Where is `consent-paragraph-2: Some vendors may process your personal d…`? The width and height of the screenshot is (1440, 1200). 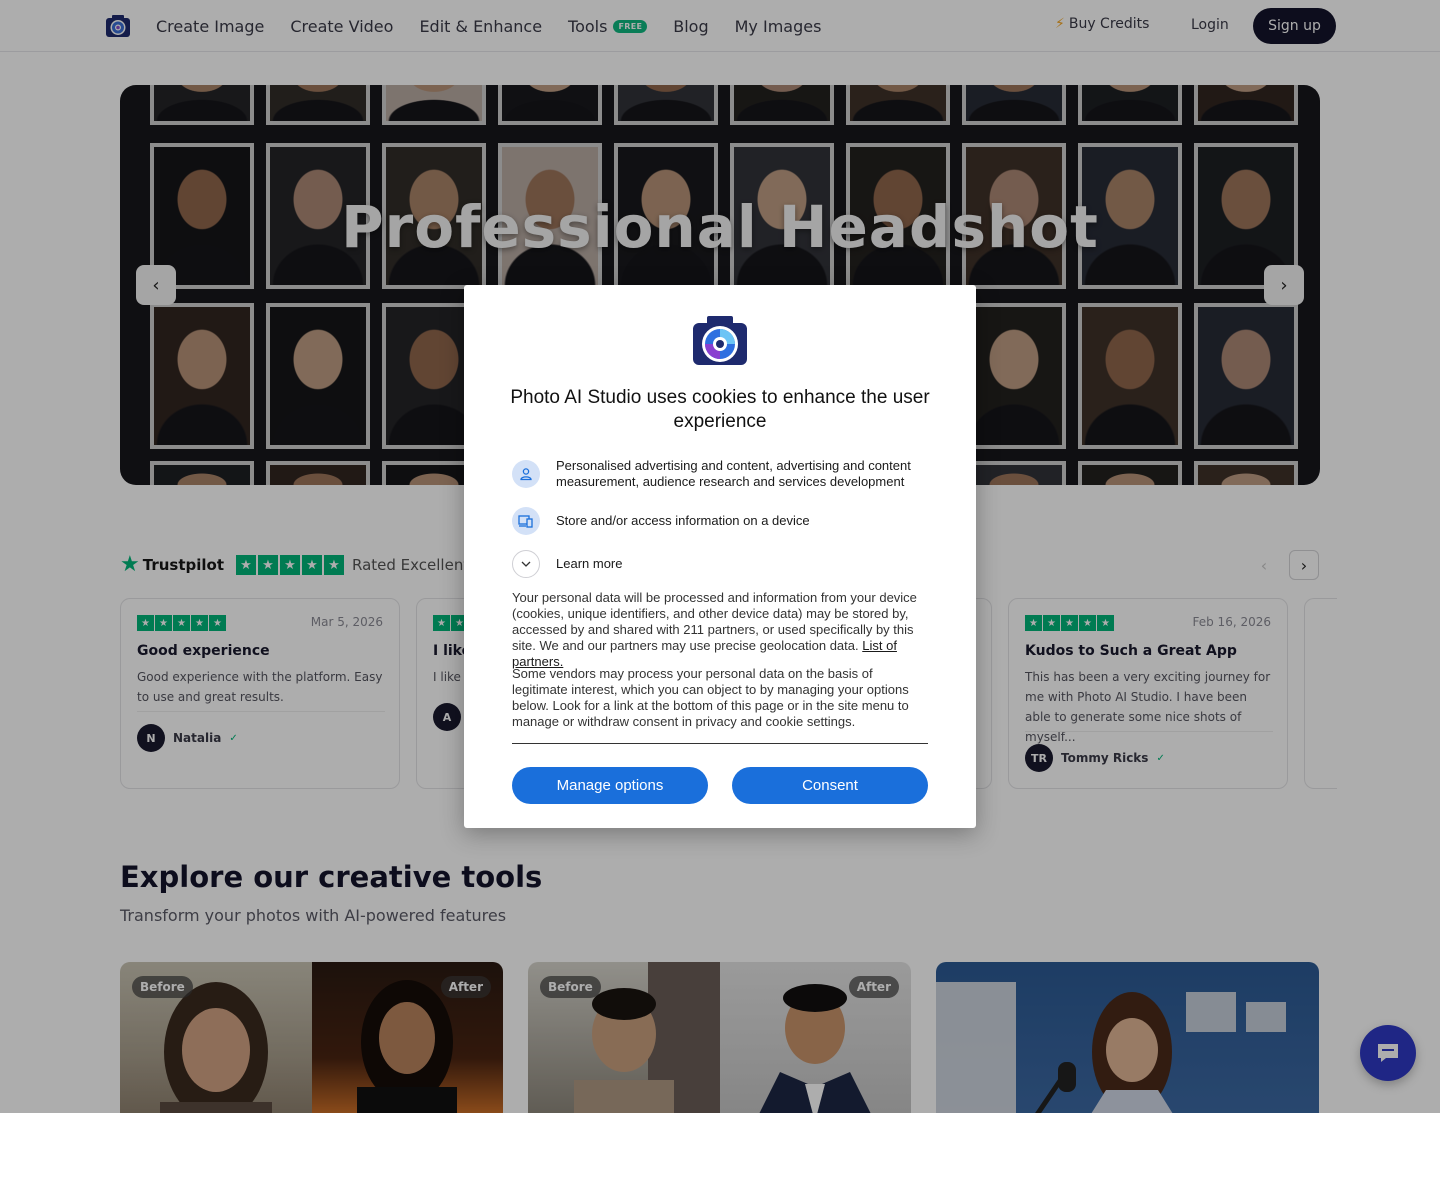 consent-paragraph-2: Some vendors may process your personal d… is located at coordinates (710, 697).